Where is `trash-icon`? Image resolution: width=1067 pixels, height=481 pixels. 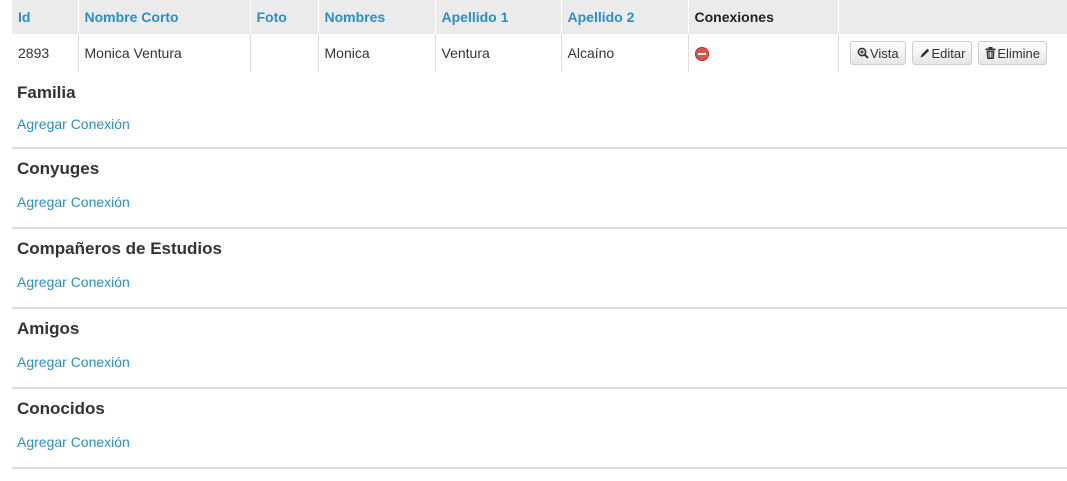 trash-icon is located at coordinates (990, 53).